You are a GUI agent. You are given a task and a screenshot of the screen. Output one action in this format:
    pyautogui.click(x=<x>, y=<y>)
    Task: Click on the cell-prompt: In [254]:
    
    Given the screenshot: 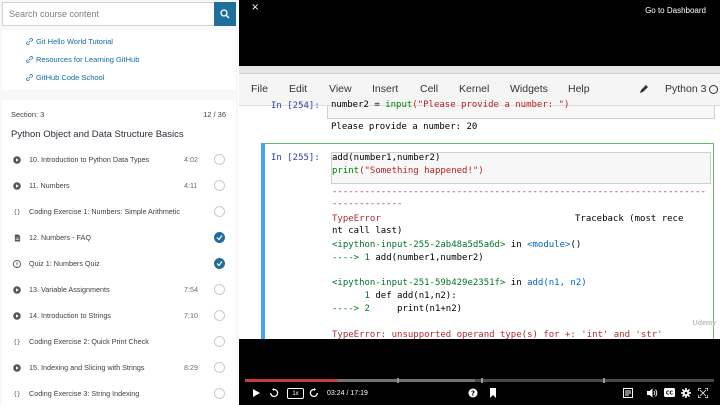 What is the action you would take?
    pyautogui.click(x=295, y=106)
    